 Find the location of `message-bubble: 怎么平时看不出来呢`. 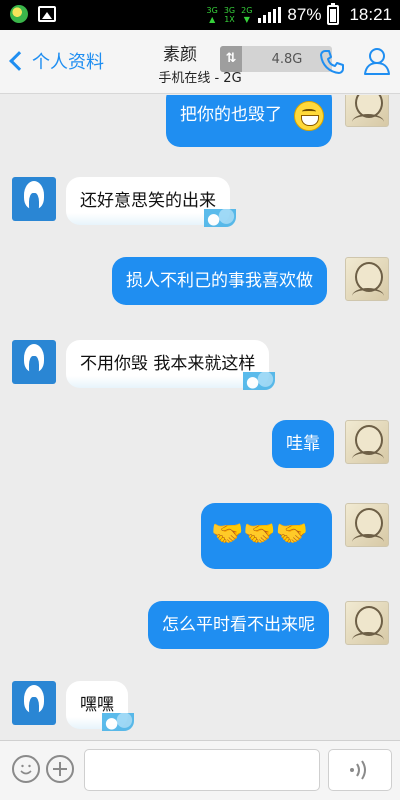

message-bubble: 怎么平时看不出来呢 is located at coordinates (238, 625).